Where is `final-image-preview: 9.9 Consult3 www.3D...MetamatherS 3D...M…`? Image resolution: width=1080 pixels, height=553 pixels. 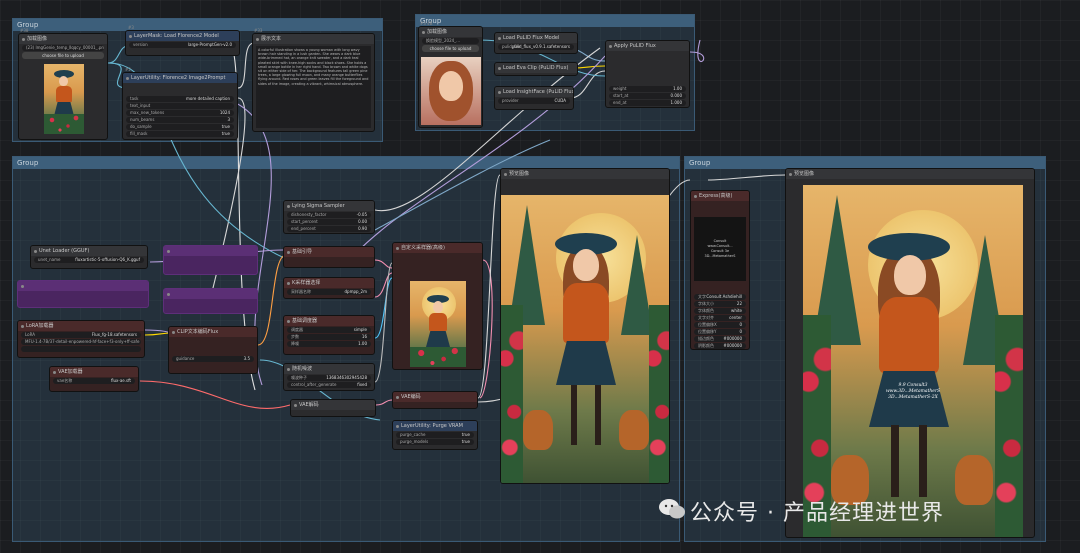 final-image-preview: 9.9 Consult3 www.3D...MetamatherS 3D...M… is located at coordinates (913, 361).